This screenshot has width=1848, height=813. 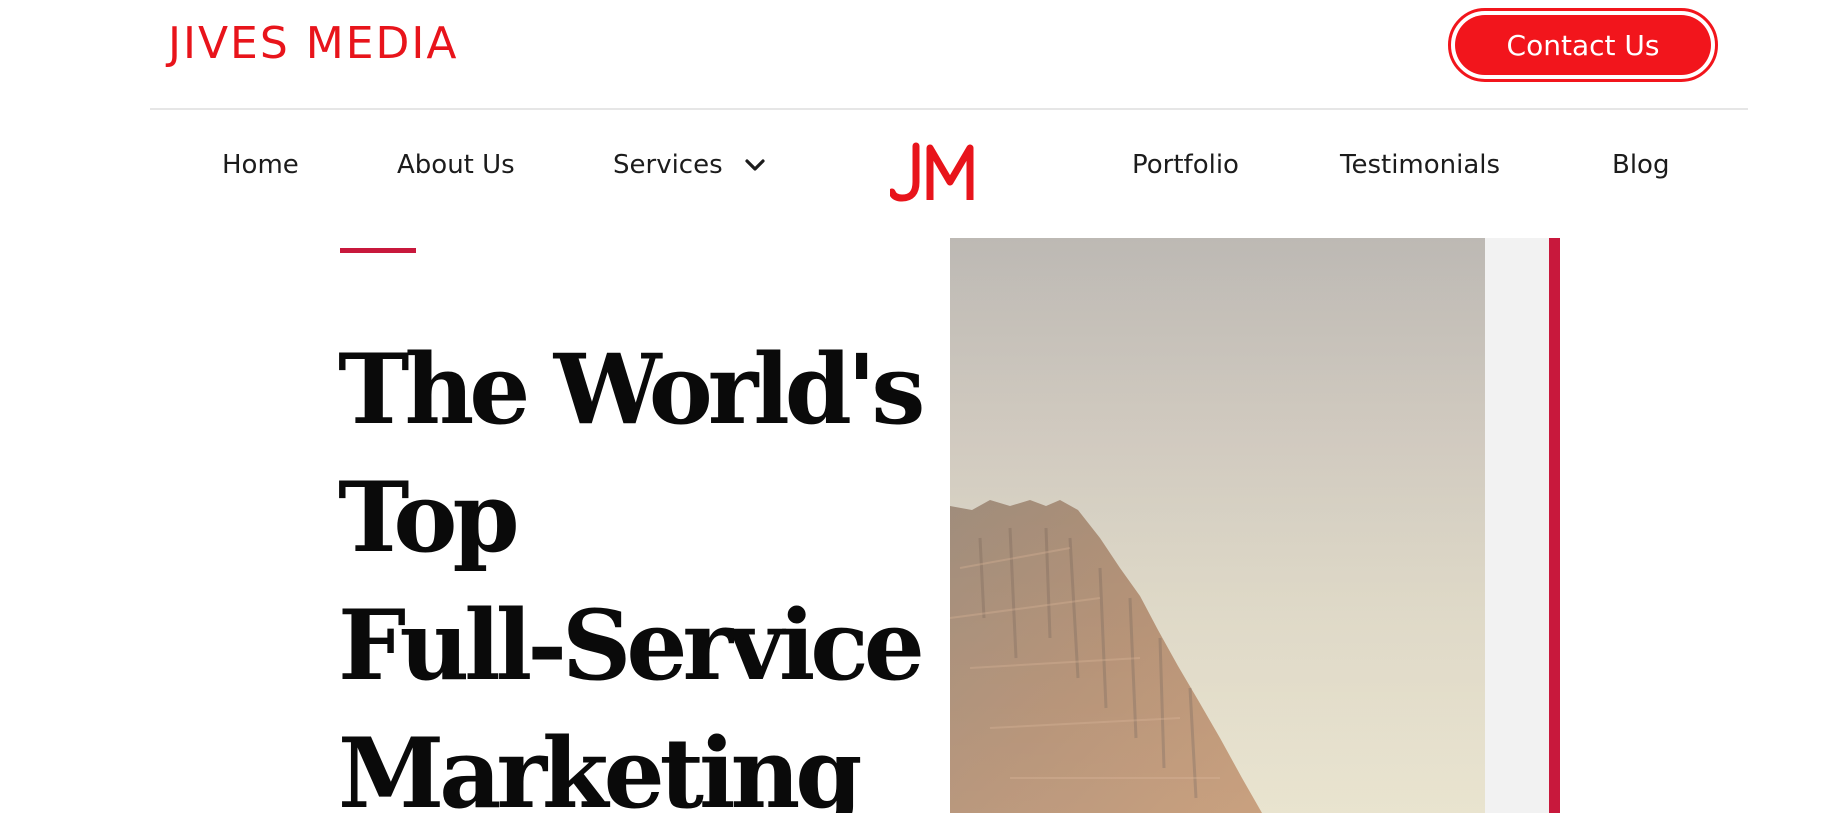 I want to click on hero-title-line: Full-Service, so click(x=631, y=645).